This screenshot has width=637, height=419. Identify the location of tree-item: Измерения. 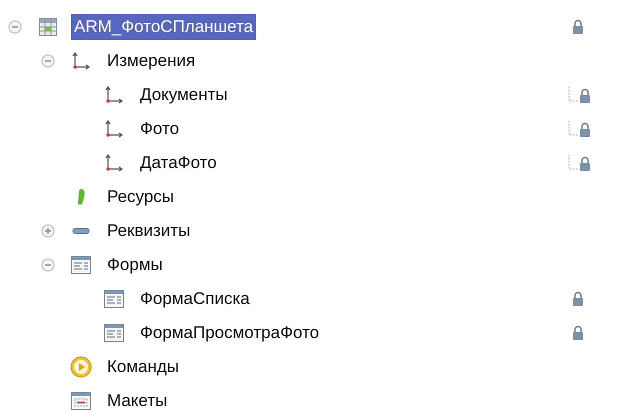
(151, 61).